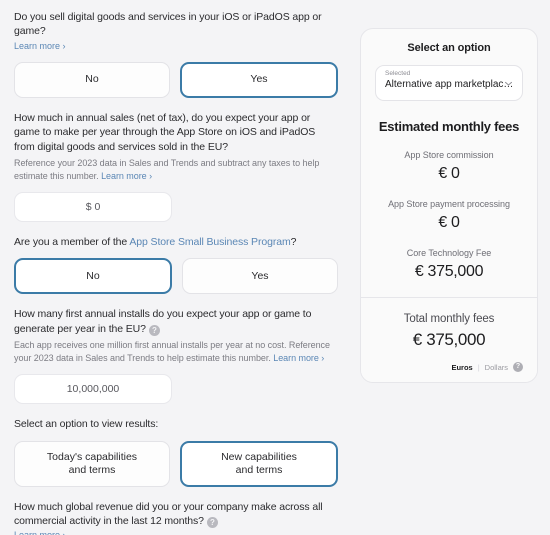  What do you see at coordinates (176, 276) in the screenshot?
I see `choice-row-small-business-program: No Yes` at bounding box center [176, 276].